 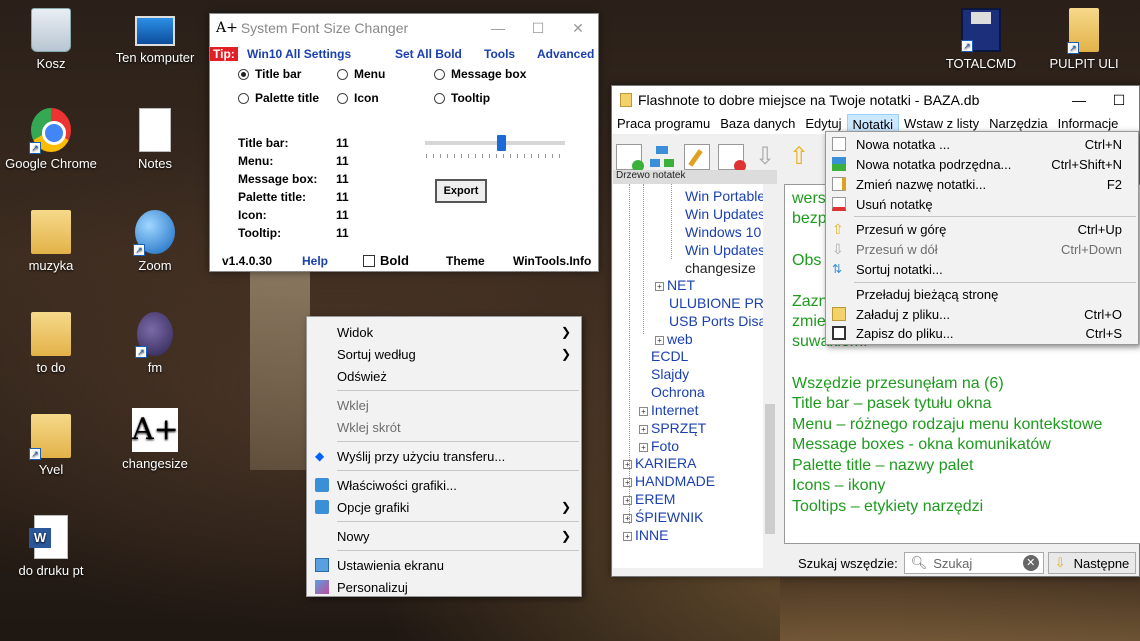 I want to click on version-label: v1.4.0.30, so click(x=247, y=261).